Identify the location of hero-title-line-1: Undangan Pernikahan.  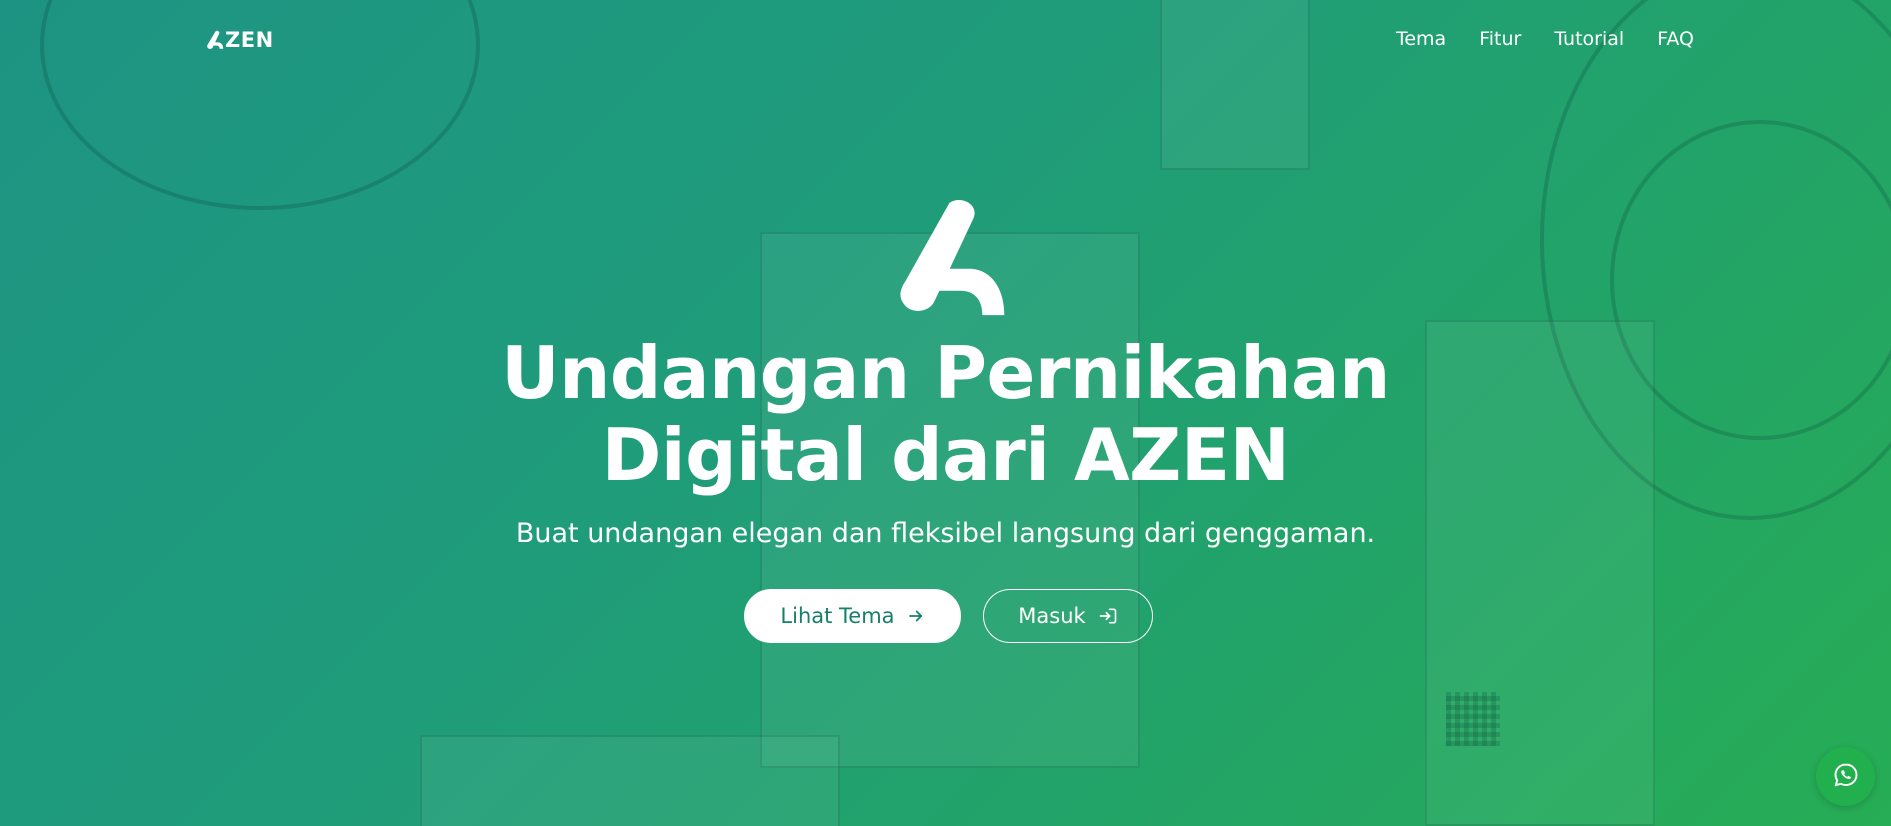
(945, 373).